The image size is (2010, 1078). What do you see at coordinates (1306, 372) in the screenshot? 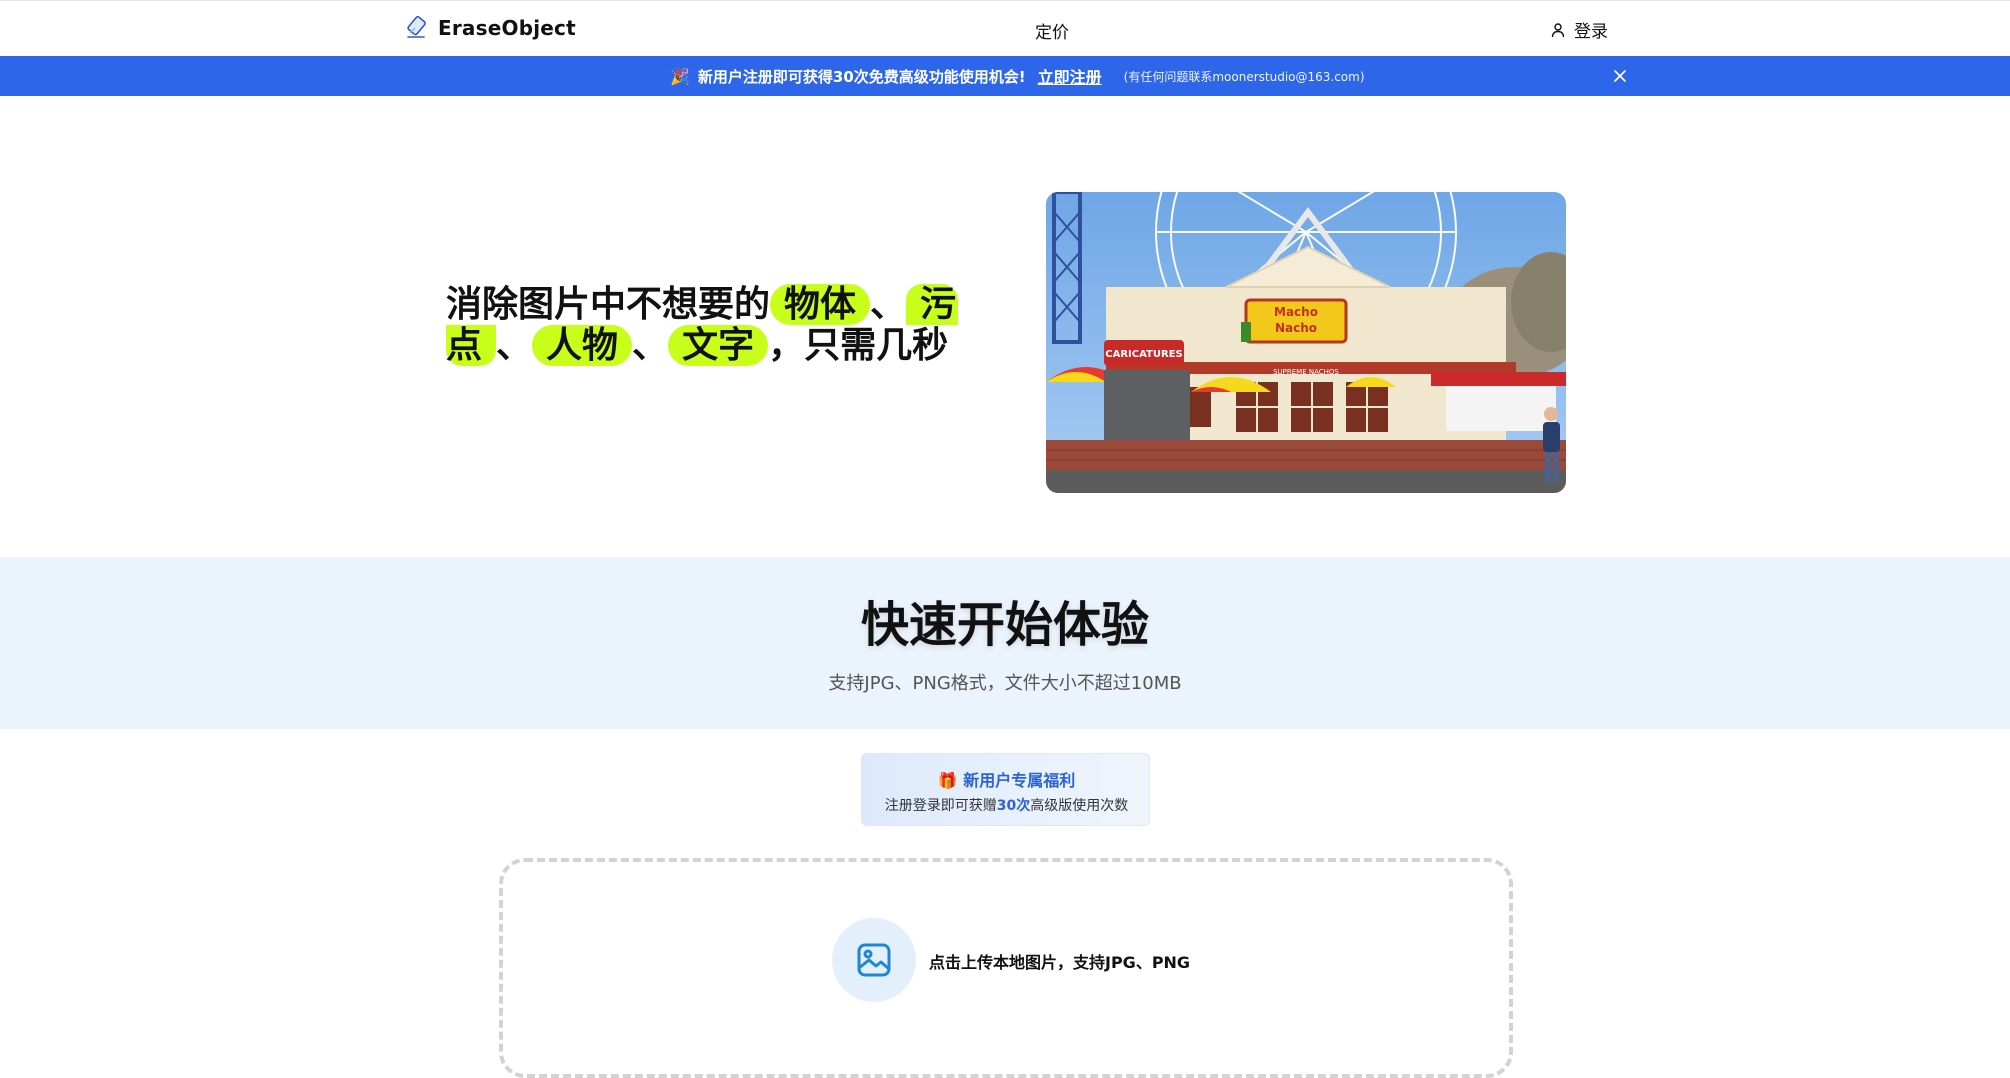
I see `sign-supreme-nachos: SUPREME NACHOS` at bounding box center [1306, 372].